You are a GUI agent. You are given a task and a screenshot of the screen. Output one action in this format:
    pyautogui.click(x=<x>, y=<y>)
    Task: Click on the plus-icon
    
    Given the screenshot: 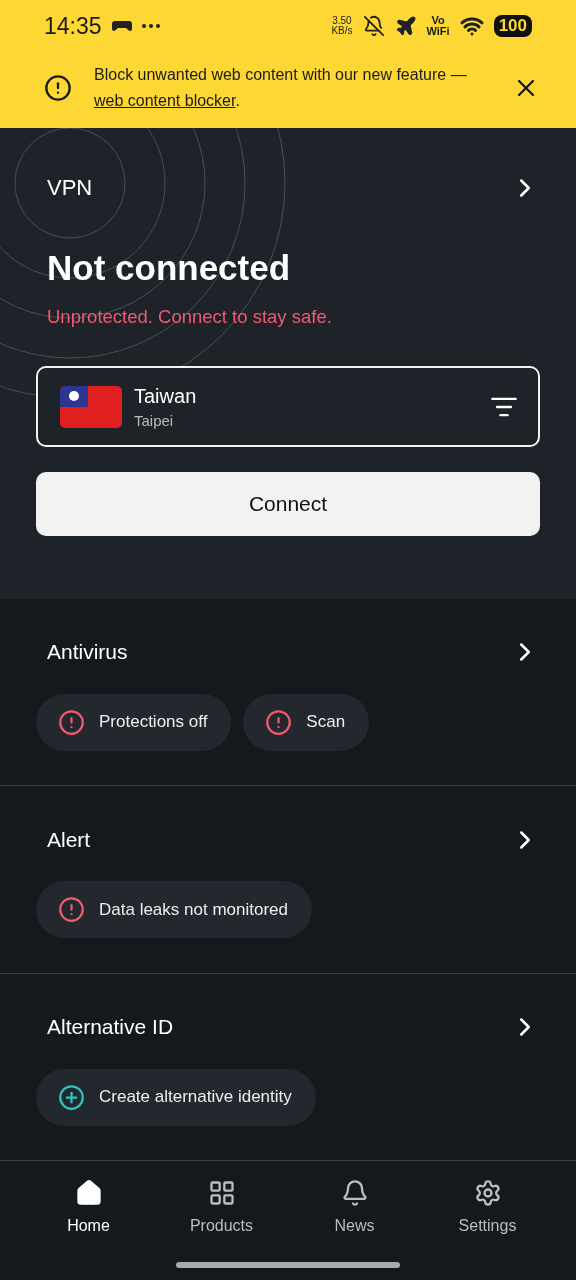 What is the action you would take?
    pyautogui.click(x=71, y=1097)
    